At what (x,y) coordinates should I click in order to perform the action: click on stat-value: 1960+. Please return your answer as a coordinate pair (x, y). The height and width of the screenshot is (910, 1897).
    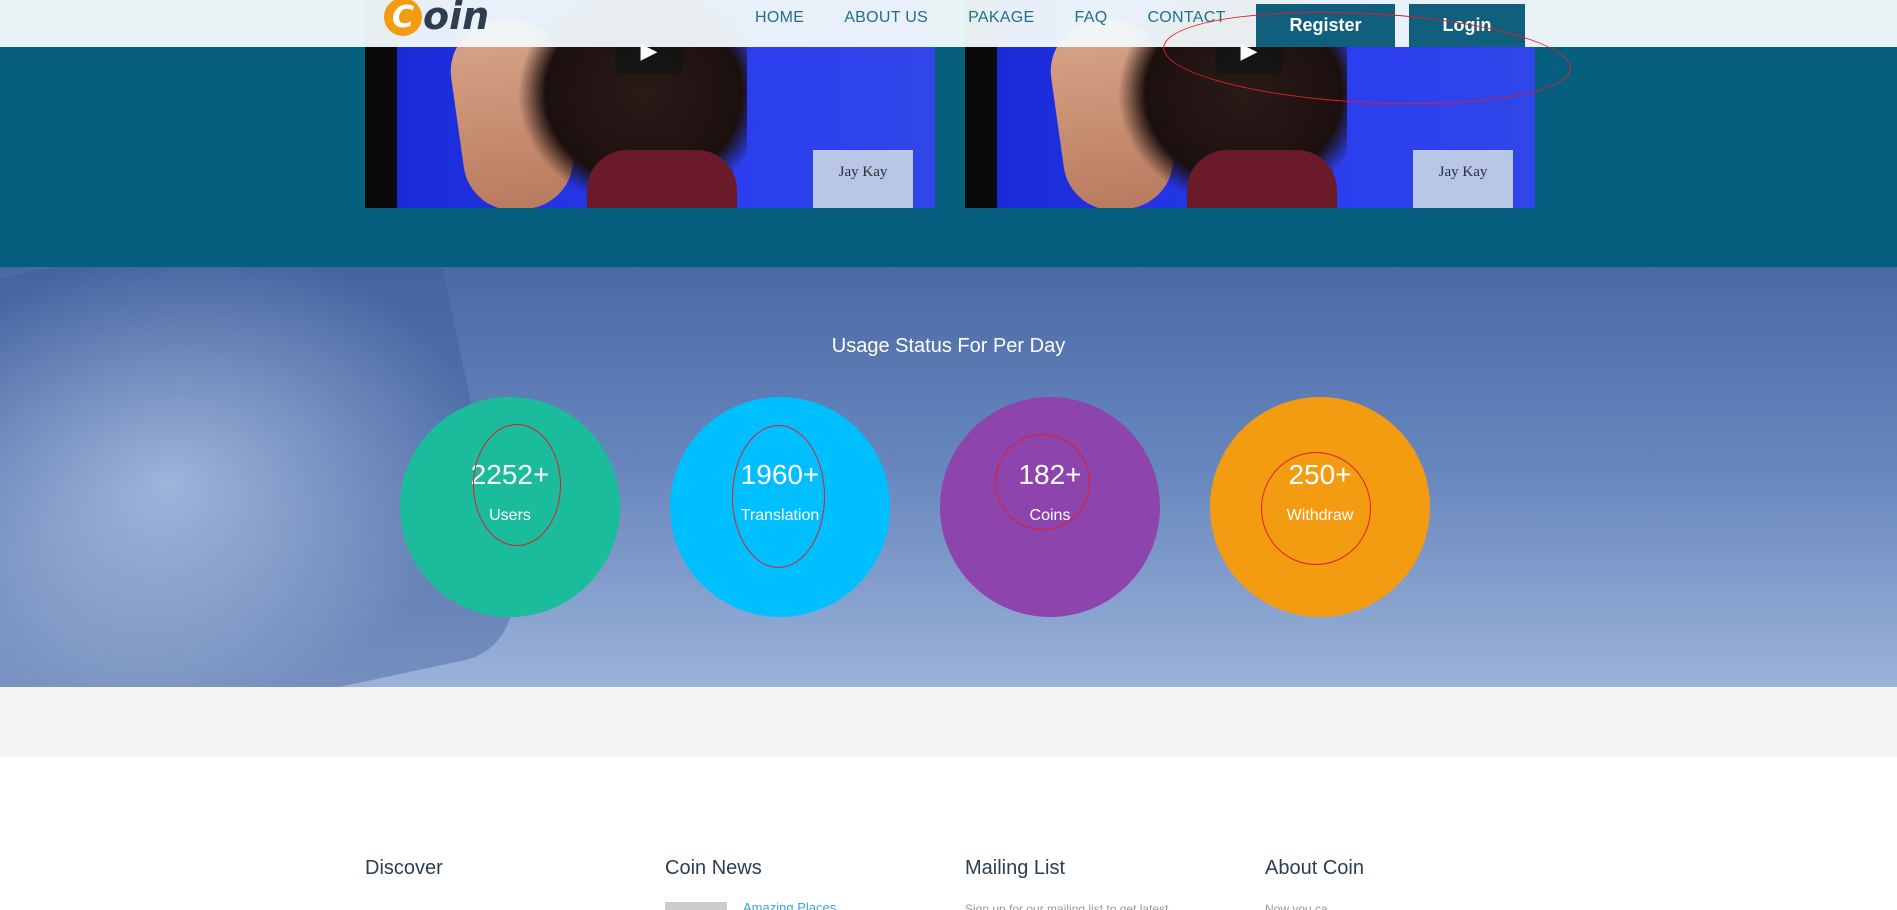
    Looking at the image, I should click on (780, 474).